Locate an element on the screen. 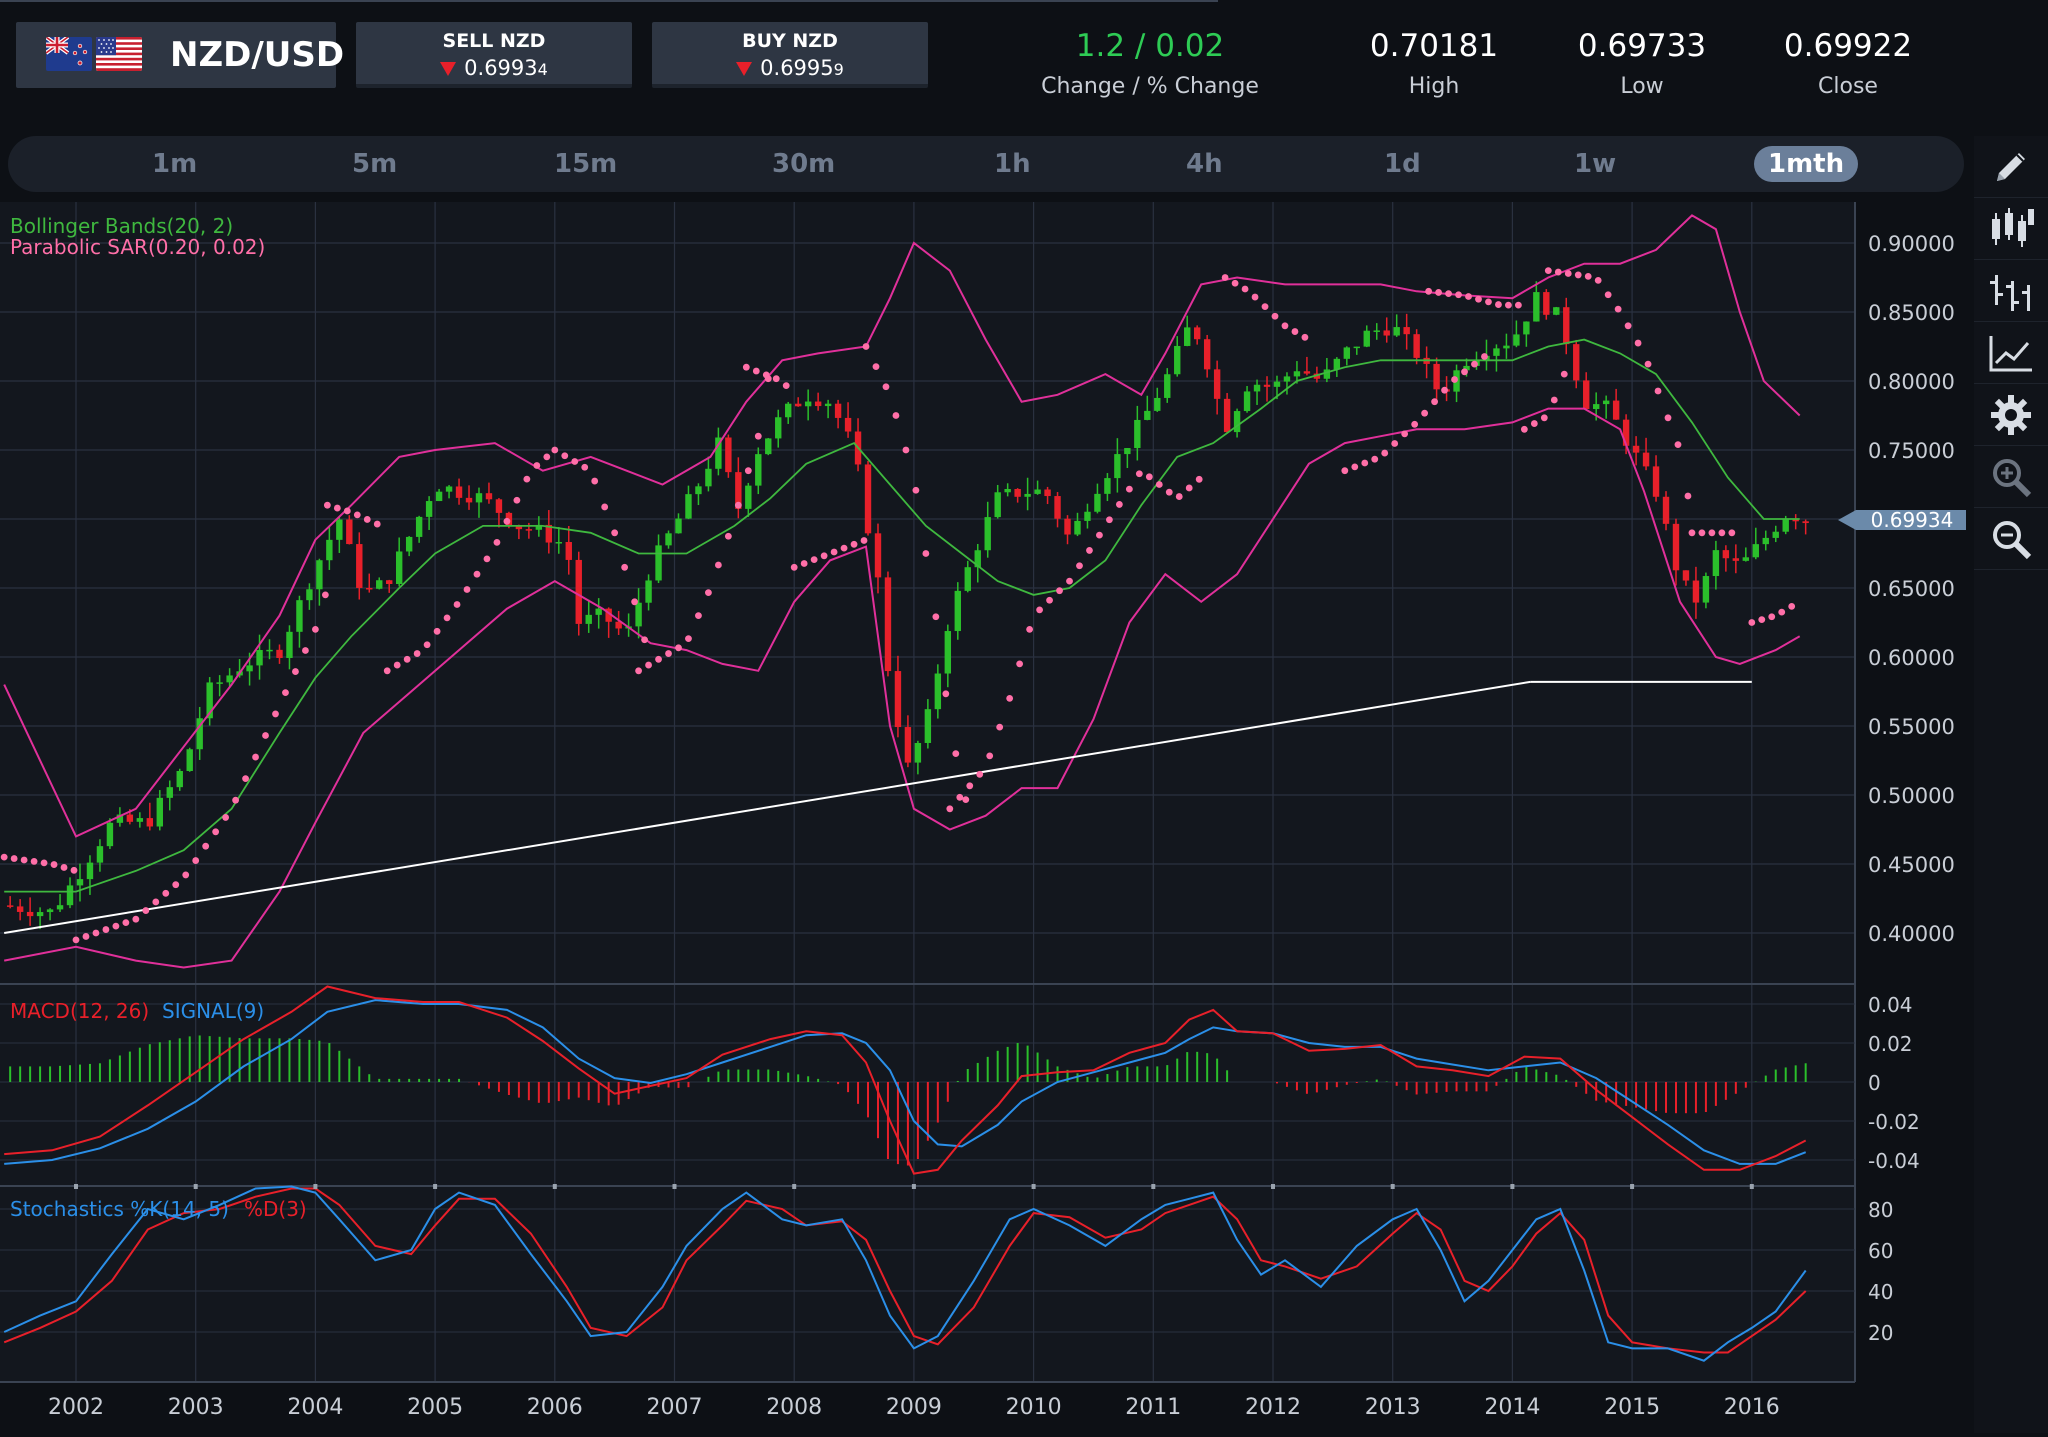  zoom-in-icon is located at coordinates (2011, 477).